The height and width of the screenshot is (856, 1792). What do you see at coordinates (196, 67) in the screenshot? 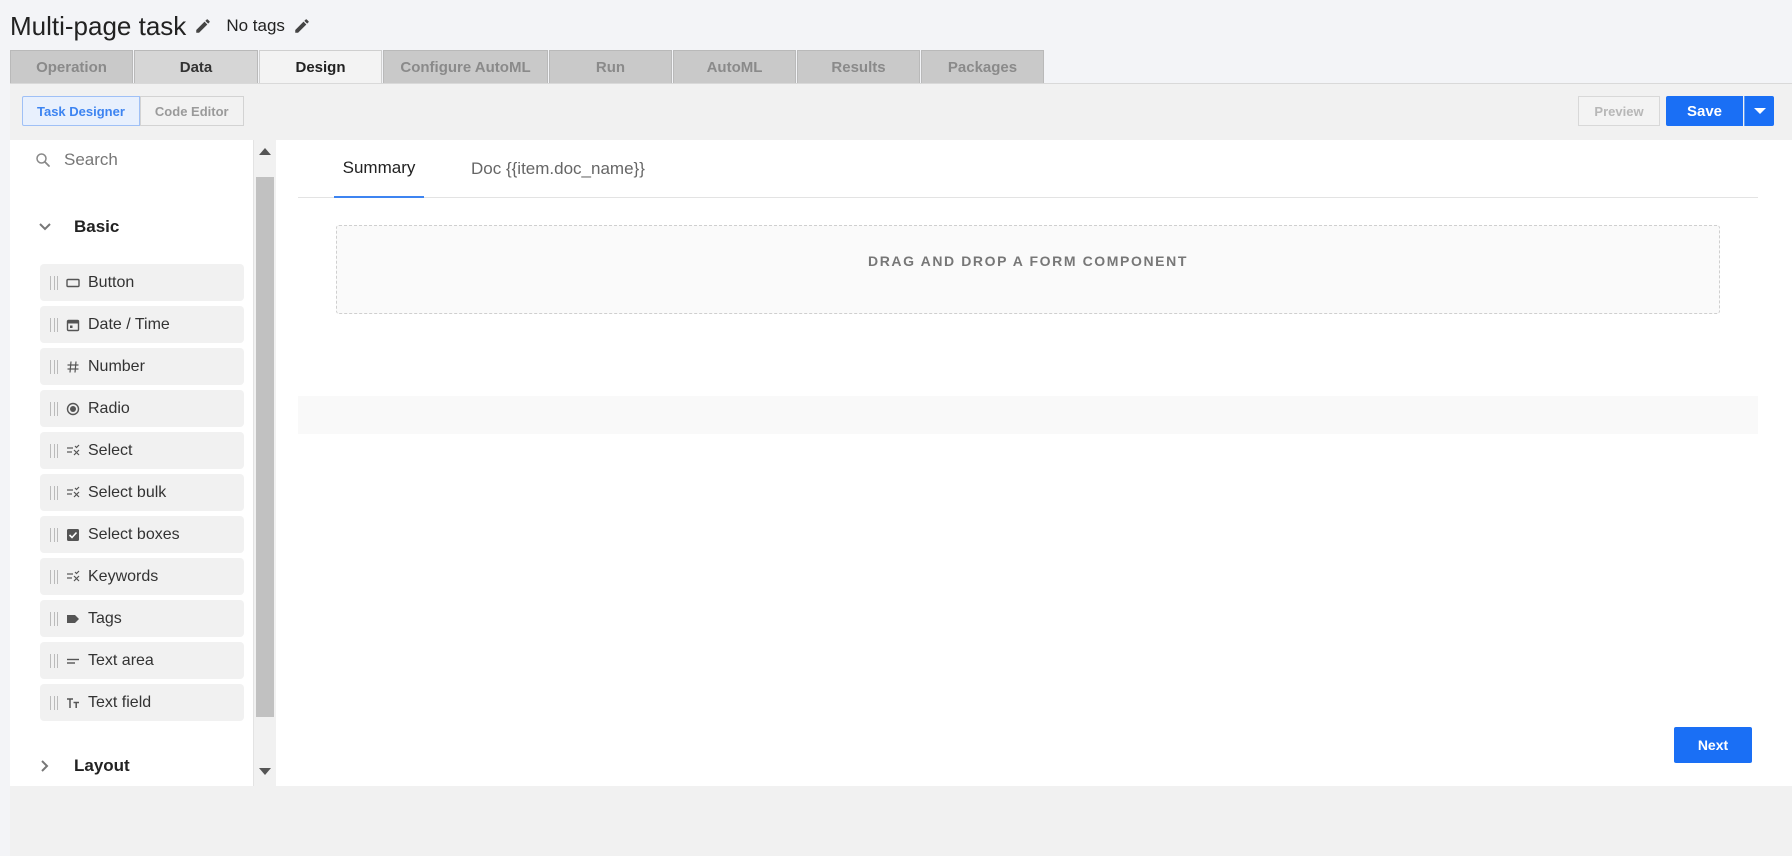
I see `tab-data: Data` at bounding box center [196, 67].